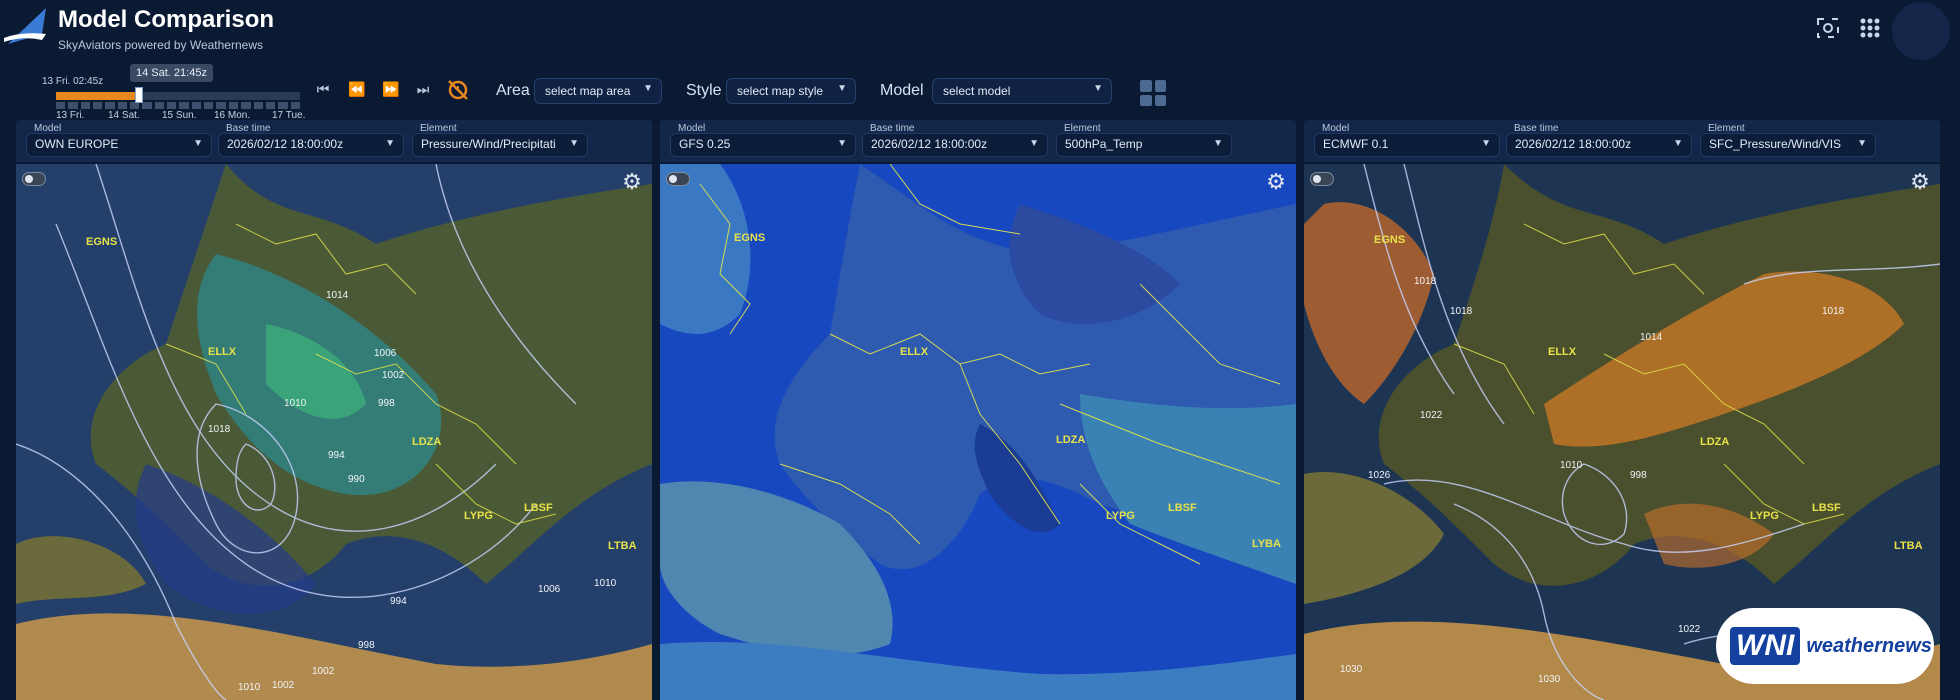  I want to click on panel-3-model-select: ECMWF 0.1 ▼, so click(1407, 145).